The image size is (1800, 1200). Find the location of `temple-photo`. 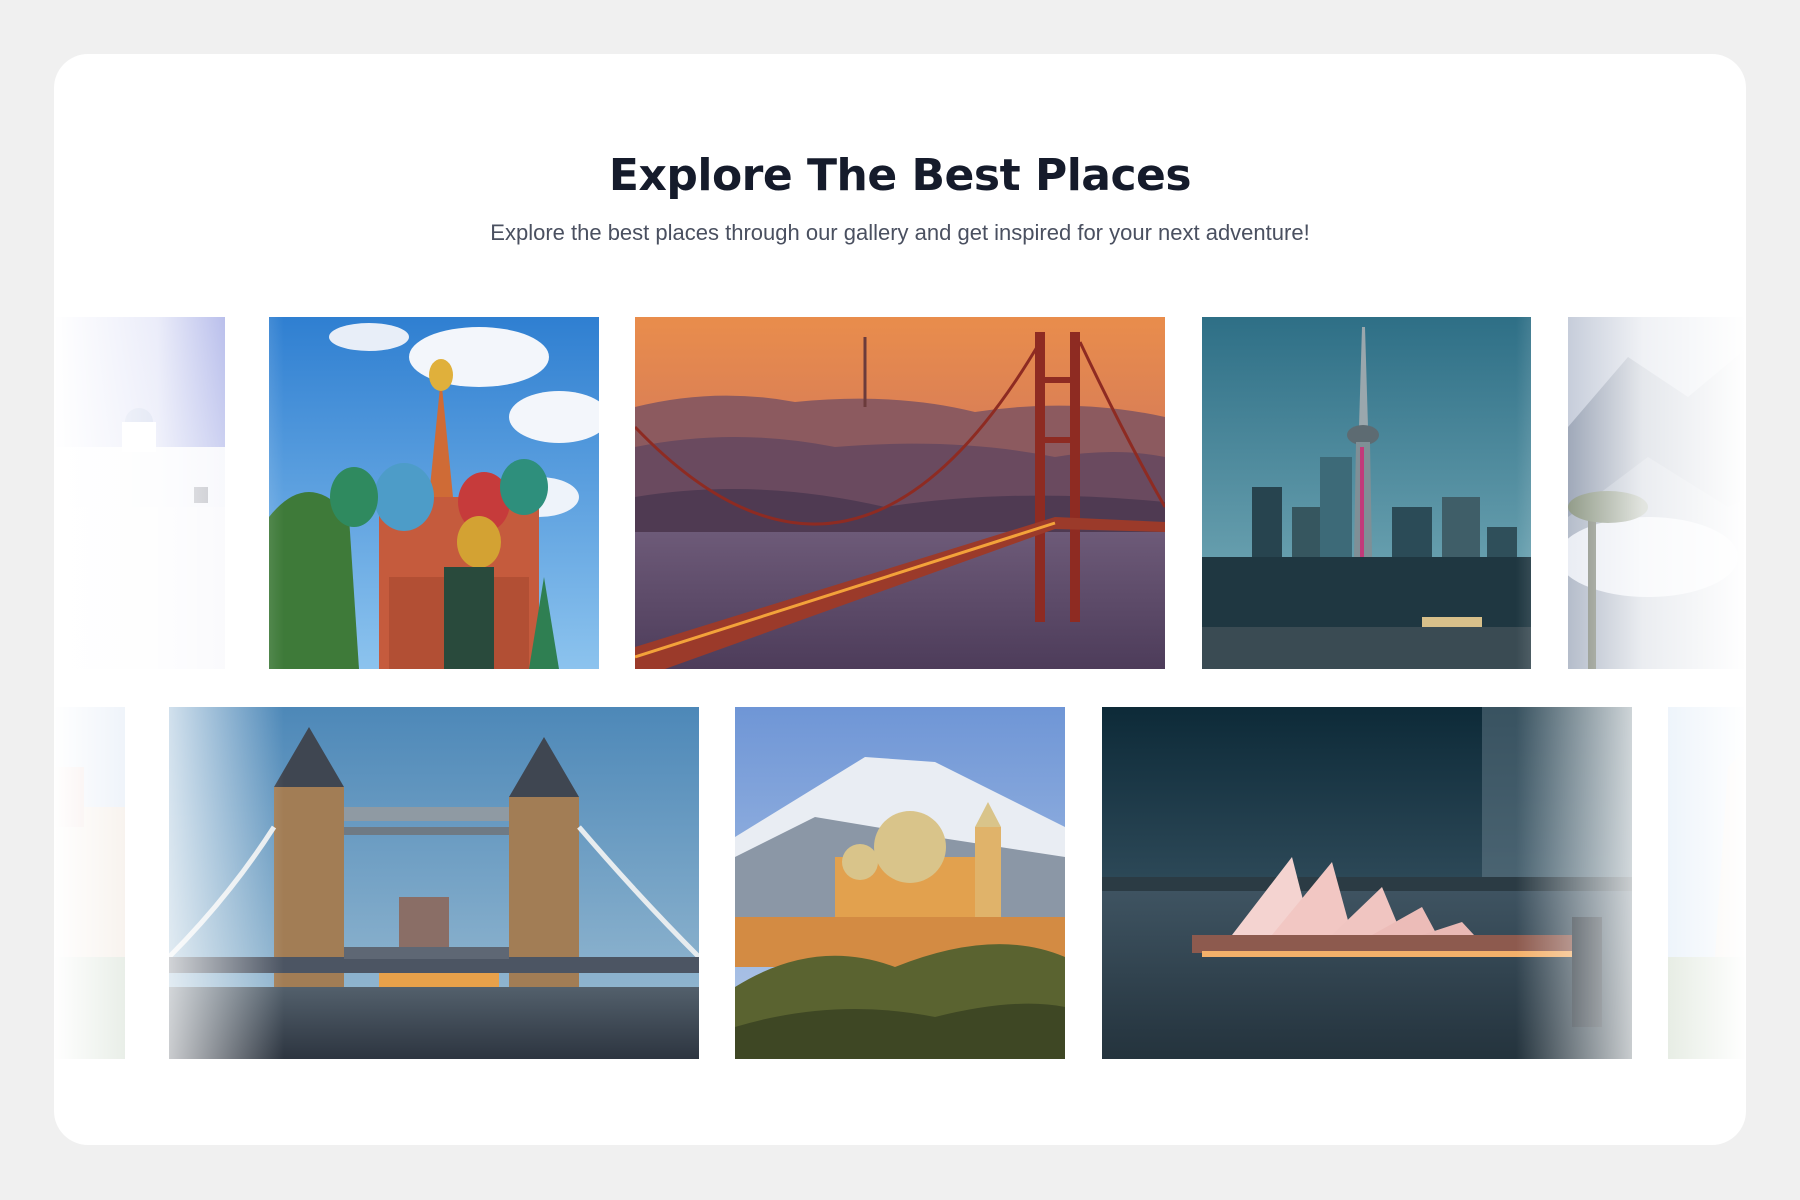

temple-photo is located at coordinates (89, 883).